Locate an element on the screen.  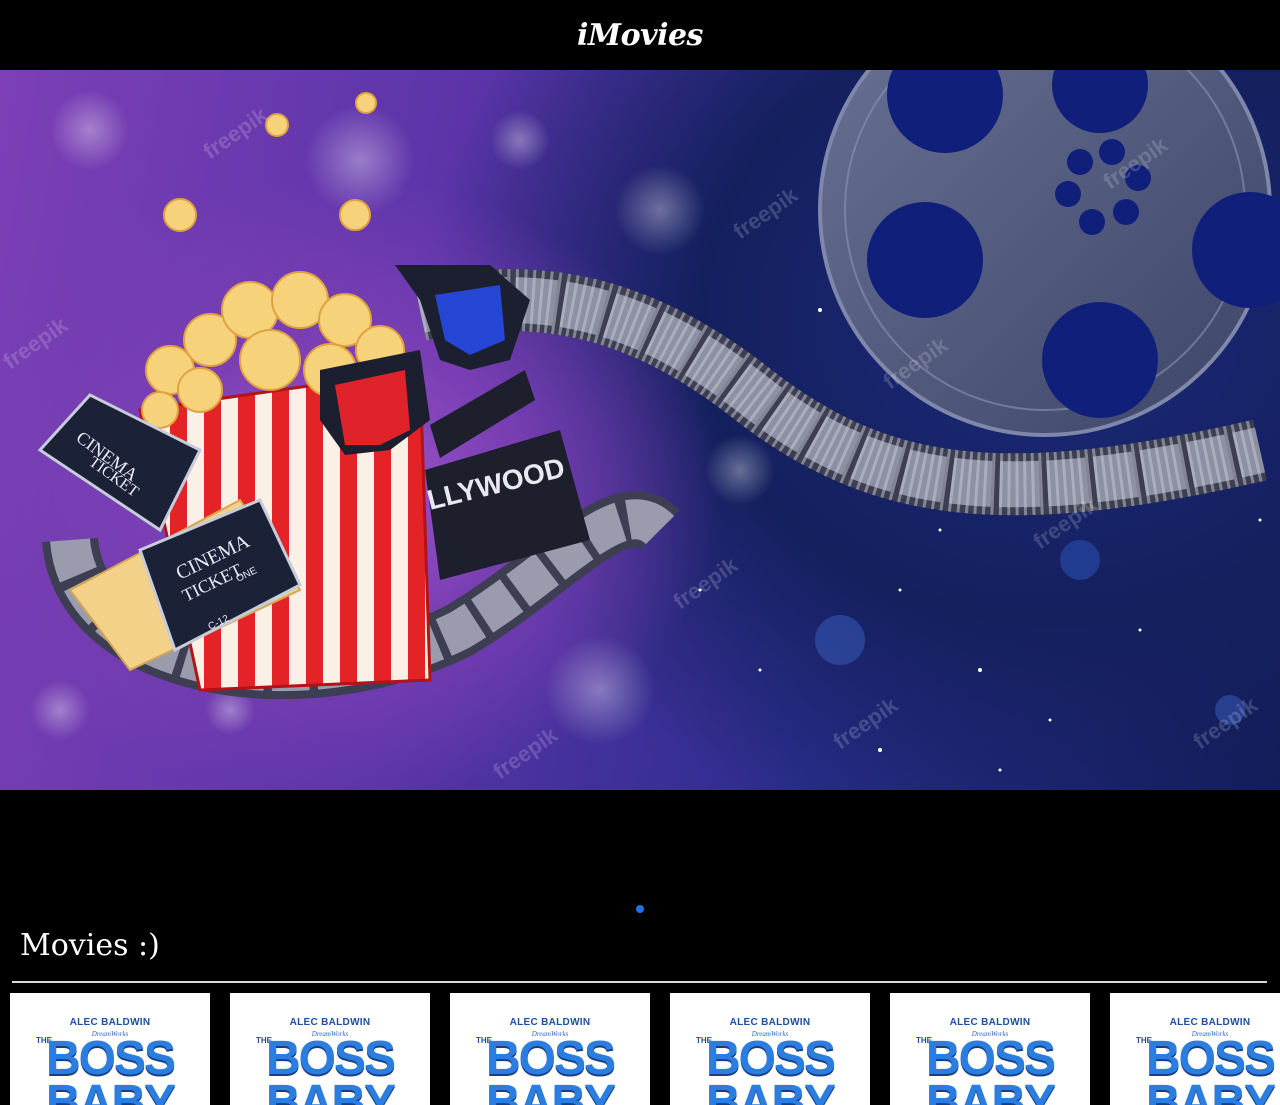
top-bar: iMovies is located at coordinates (640, 35).